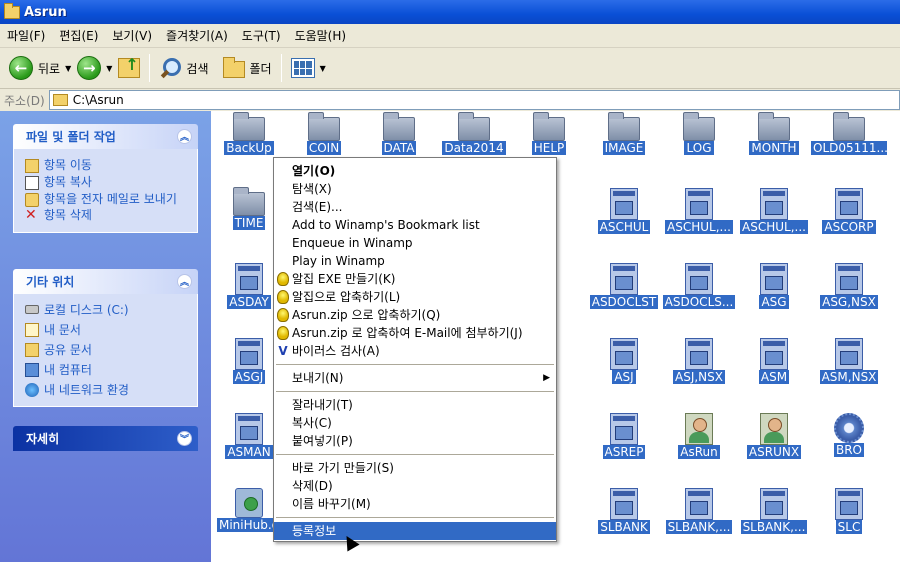  I want to click on address-input: C:\Asrun, so click(474, 100).